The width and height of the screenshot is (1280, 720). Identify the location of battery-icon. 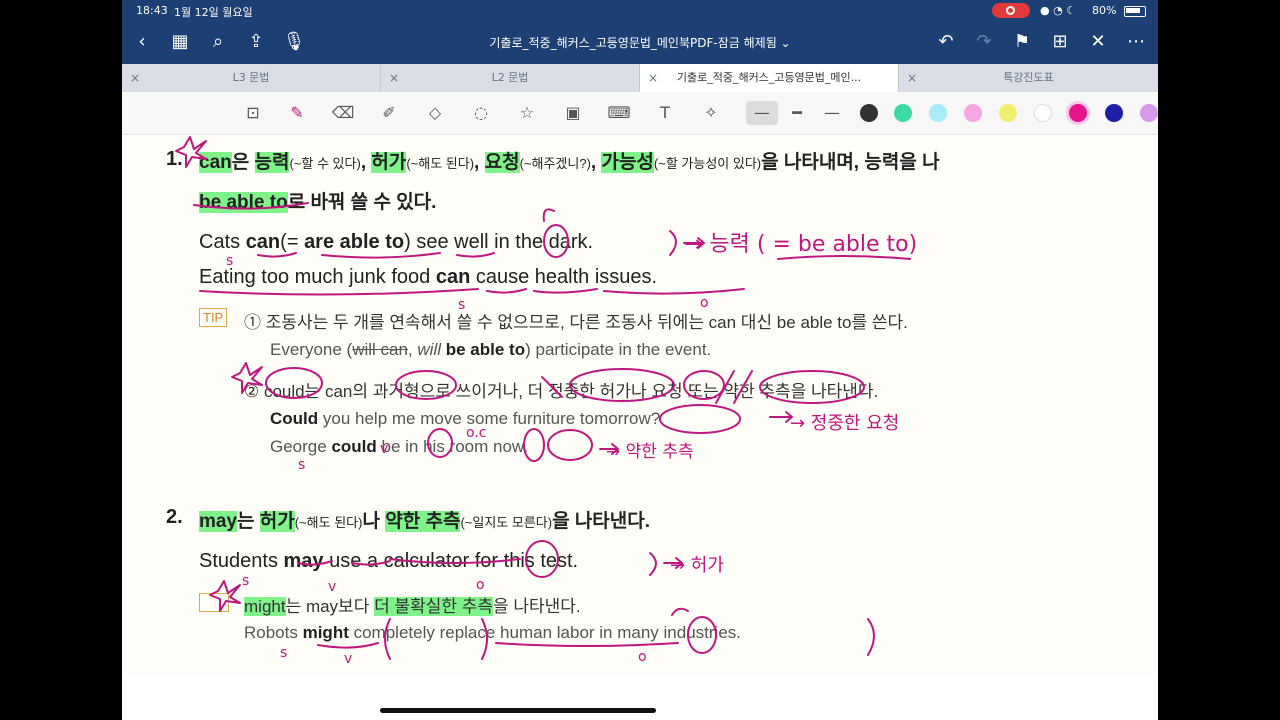
(1135, 11).